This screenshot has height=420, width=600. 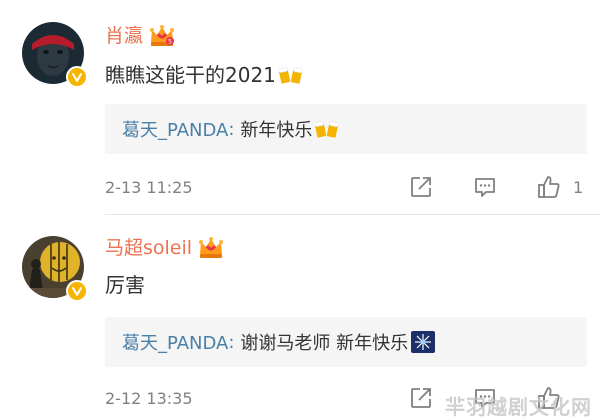 What do you see at coordinates (578, 187) in the screenshot?
I see `like-count: 1` at bounding box center [578, 187].